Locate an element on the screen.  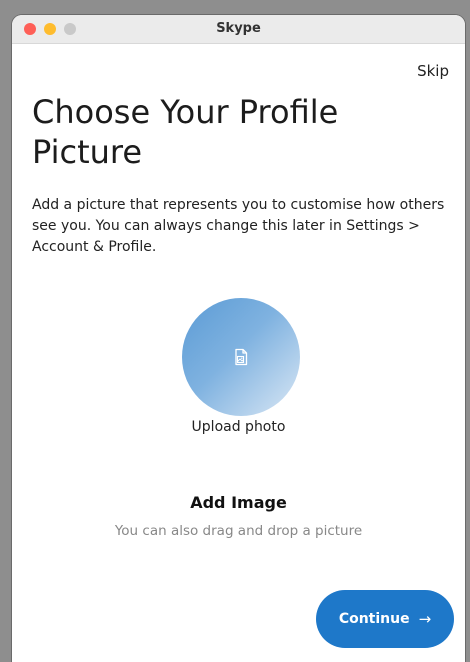
window-title: Skype is located at coordinates (238, 28).